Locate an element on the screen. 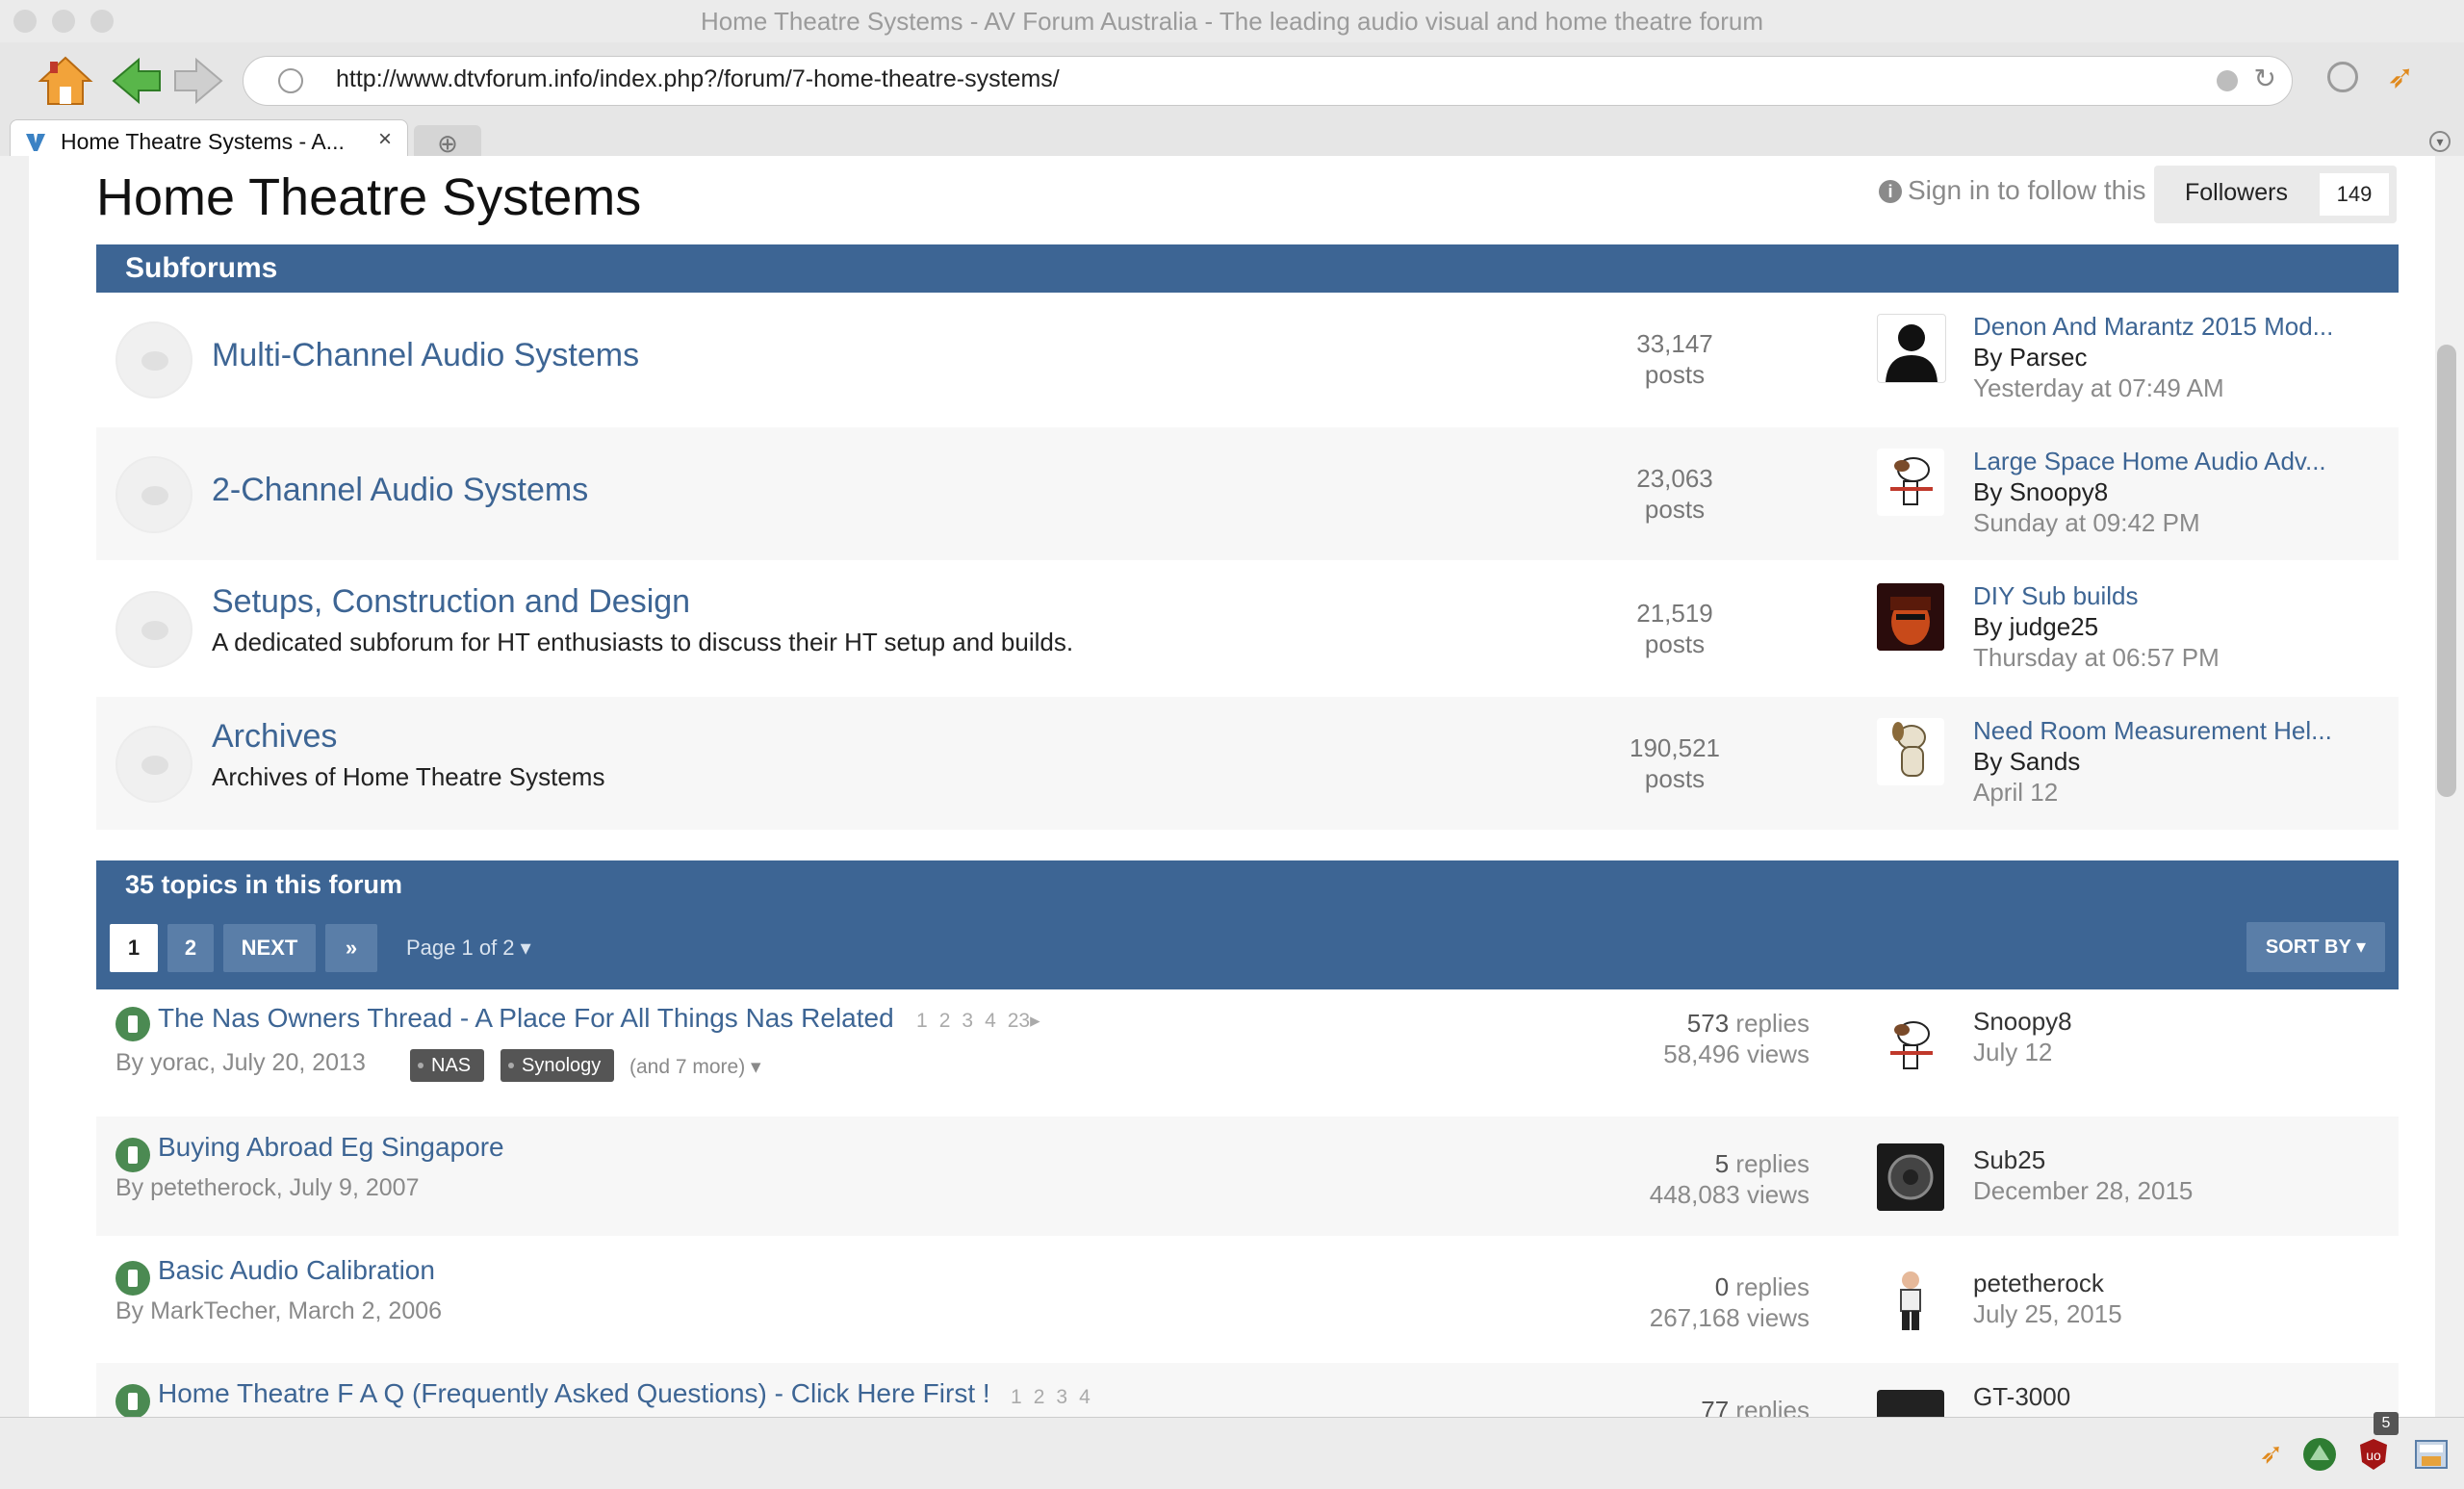 Image resolution: width=2464 pixels, height=1489 pixels. last-reply-user: GT-3000 is located at coordinates (2021, 1397).